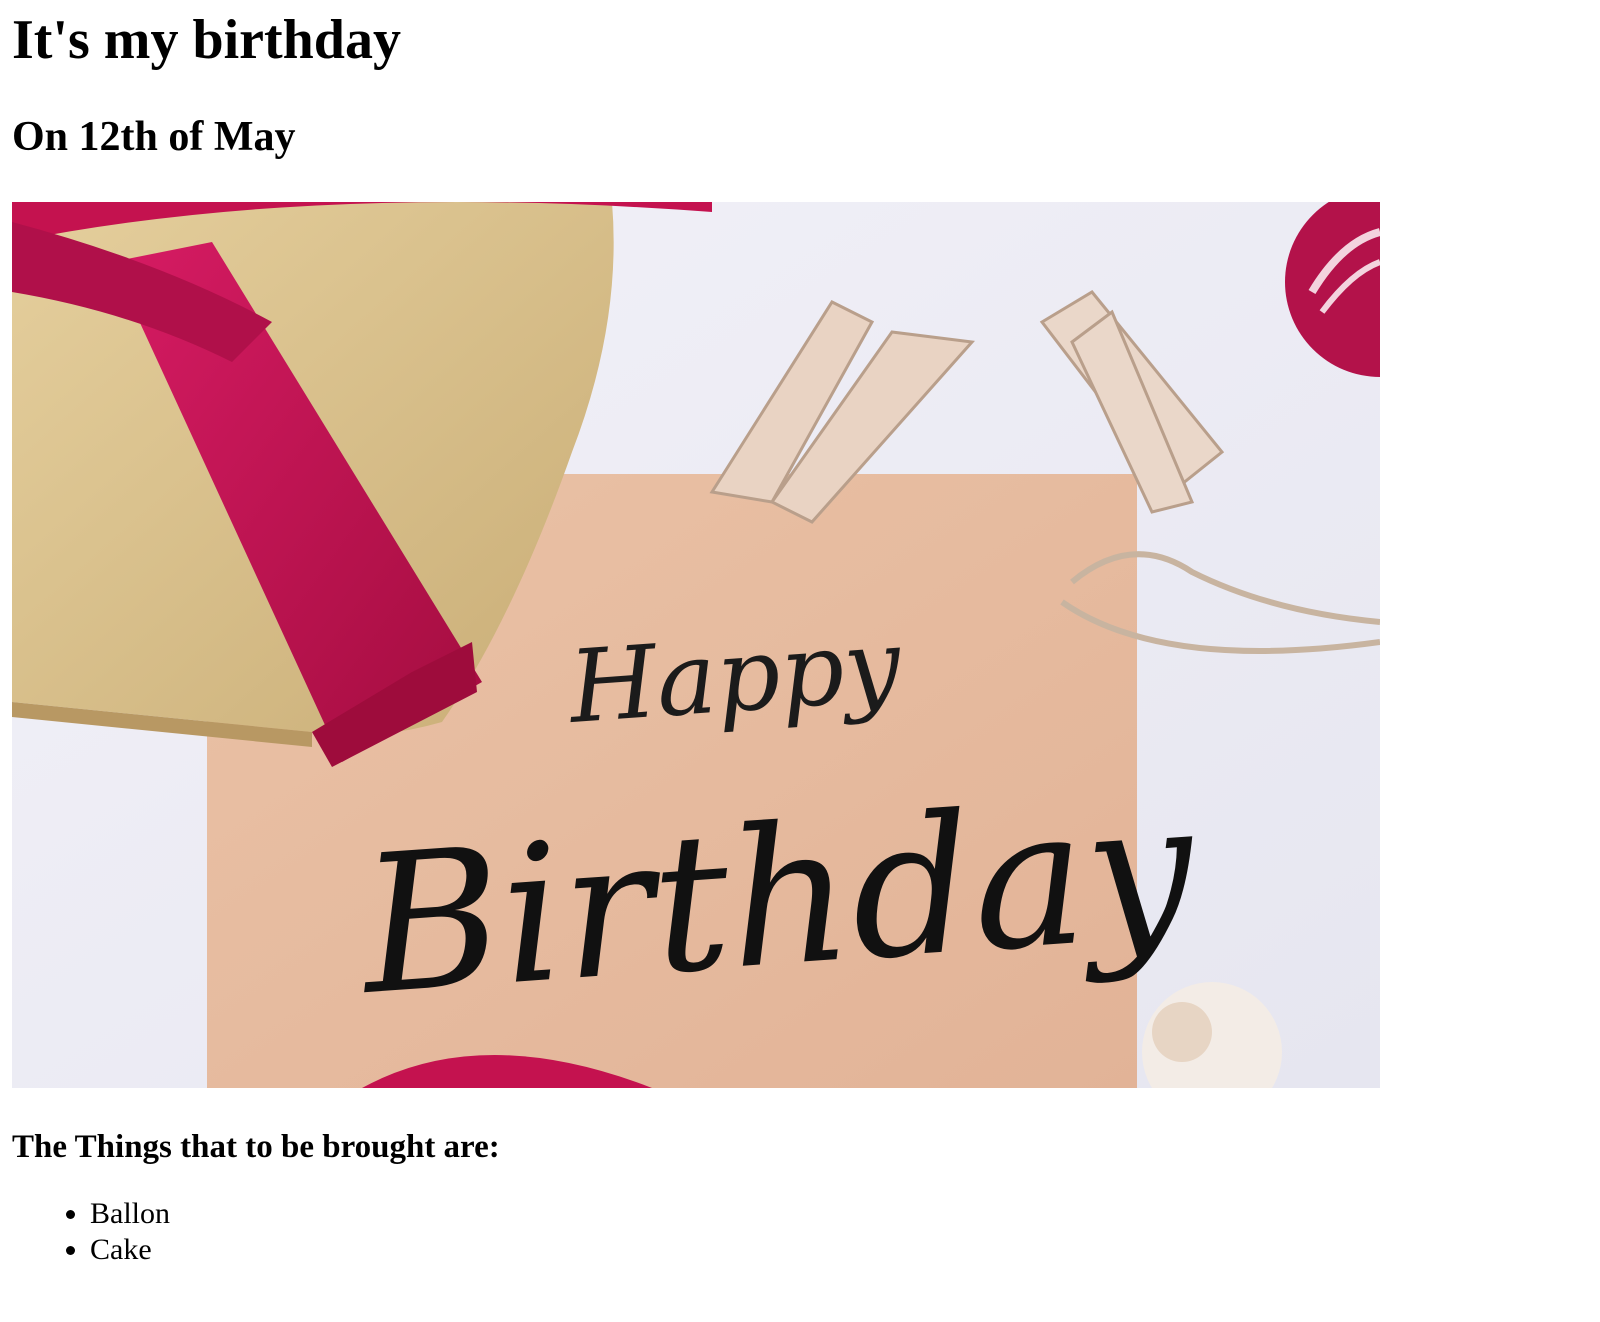 The image size is (1600, 1322). Describe the element at coordinates (256, 1147) in the screenshot. I see `list-heading: The Things that to be brought are:` at that location.